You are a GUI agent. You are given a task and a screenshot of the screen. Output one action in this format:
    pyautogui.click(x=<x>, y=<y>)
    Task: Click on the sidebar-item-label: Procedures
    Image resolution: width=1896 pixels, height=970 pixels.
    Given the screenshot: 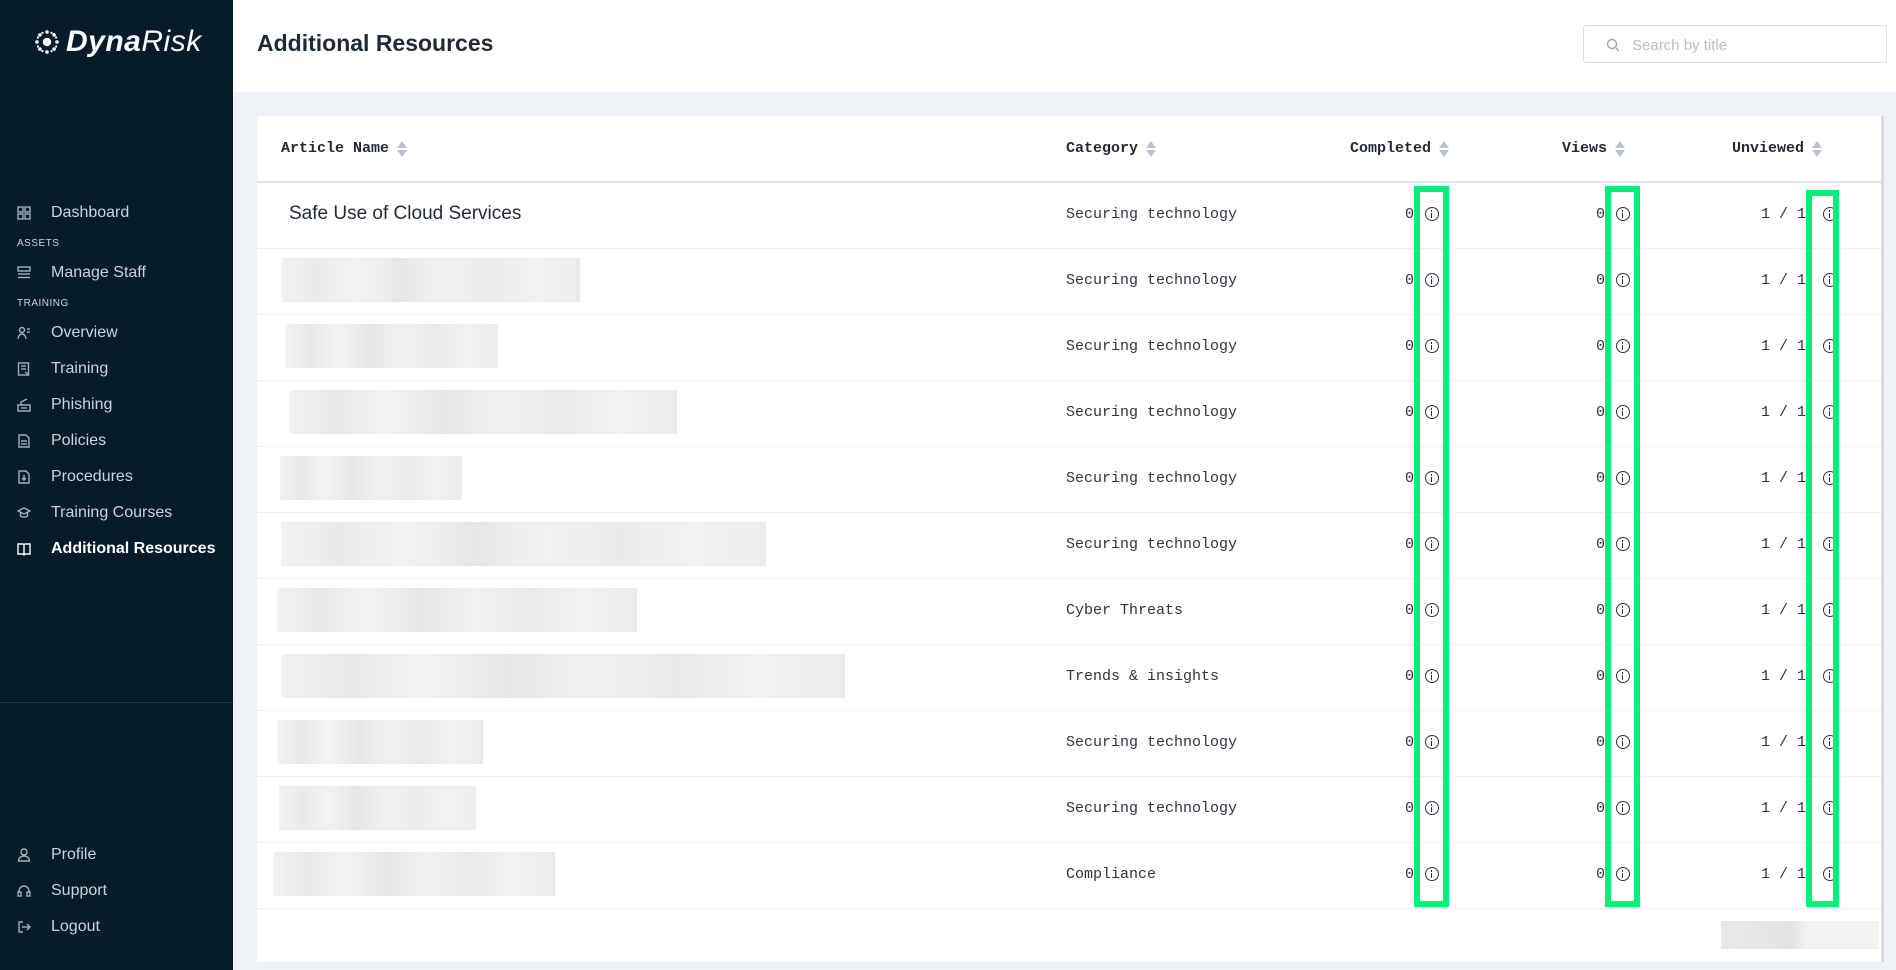 What is the action you would take?
    pyautogui.click(x=92, y=476)
    